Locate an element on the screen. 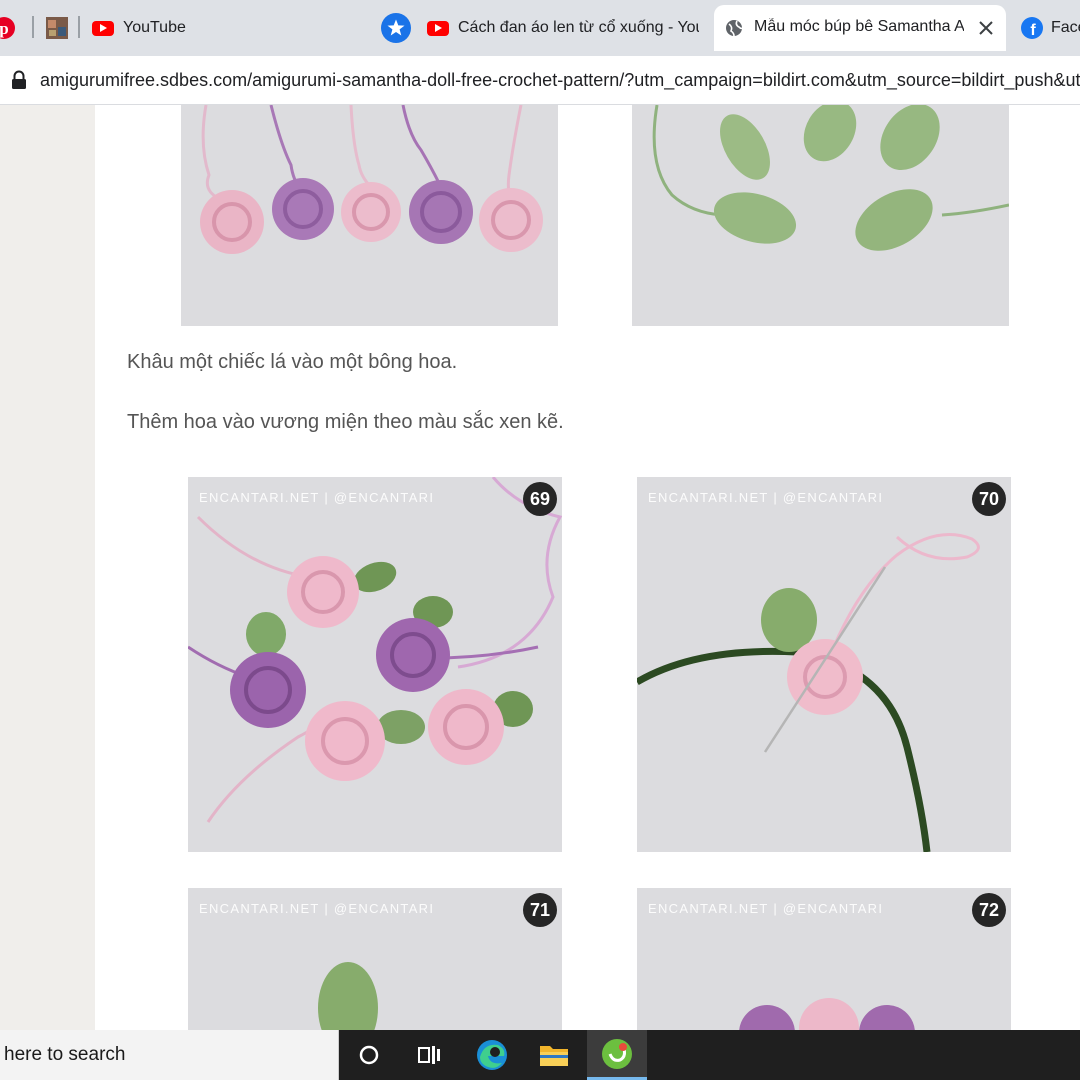 Image resolution: width=1080 pixels, height=1080 pixels. app-logo-icon is located at coordinates (617, 1053).